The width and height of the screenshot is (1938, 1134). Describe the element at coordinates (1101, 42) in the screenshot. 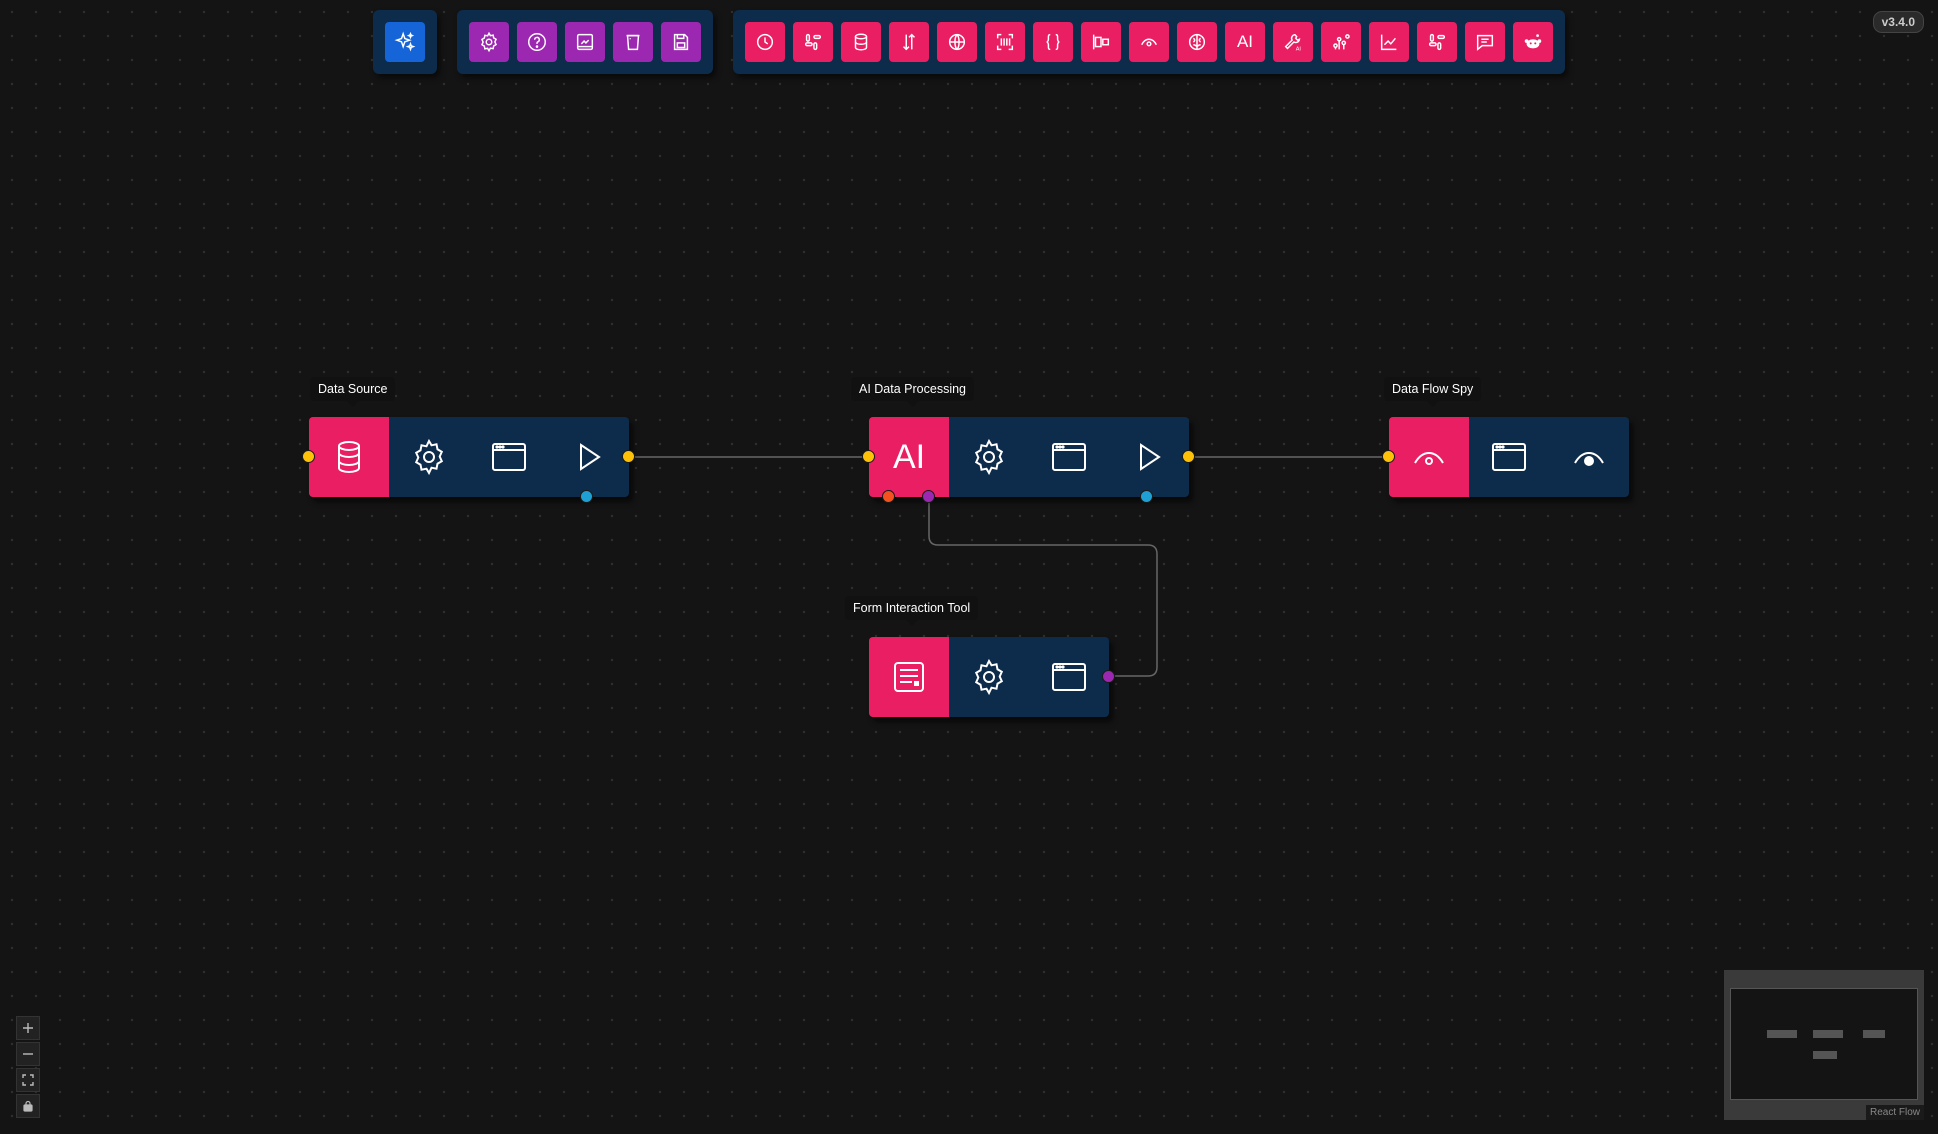

I see `align-icon` at that location.